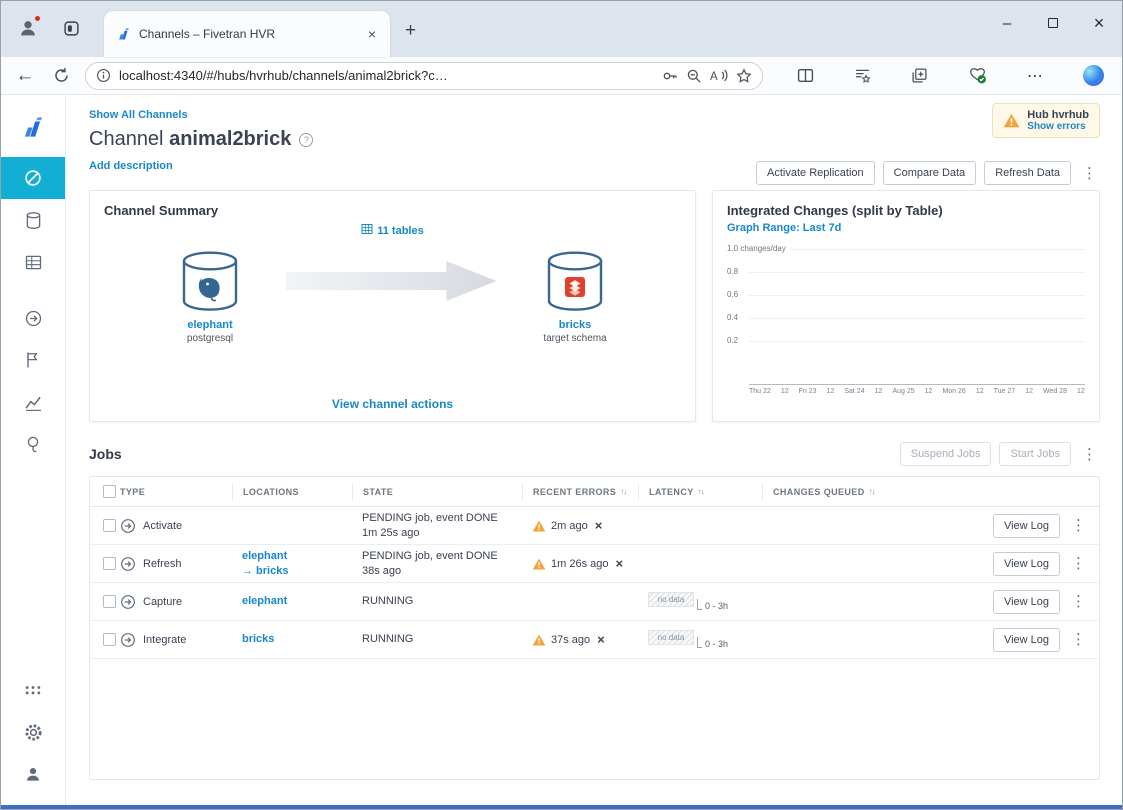  Describe the element at coordinates (131, 166) in the screenshot. I see `add-description-link: Add description` at that location.